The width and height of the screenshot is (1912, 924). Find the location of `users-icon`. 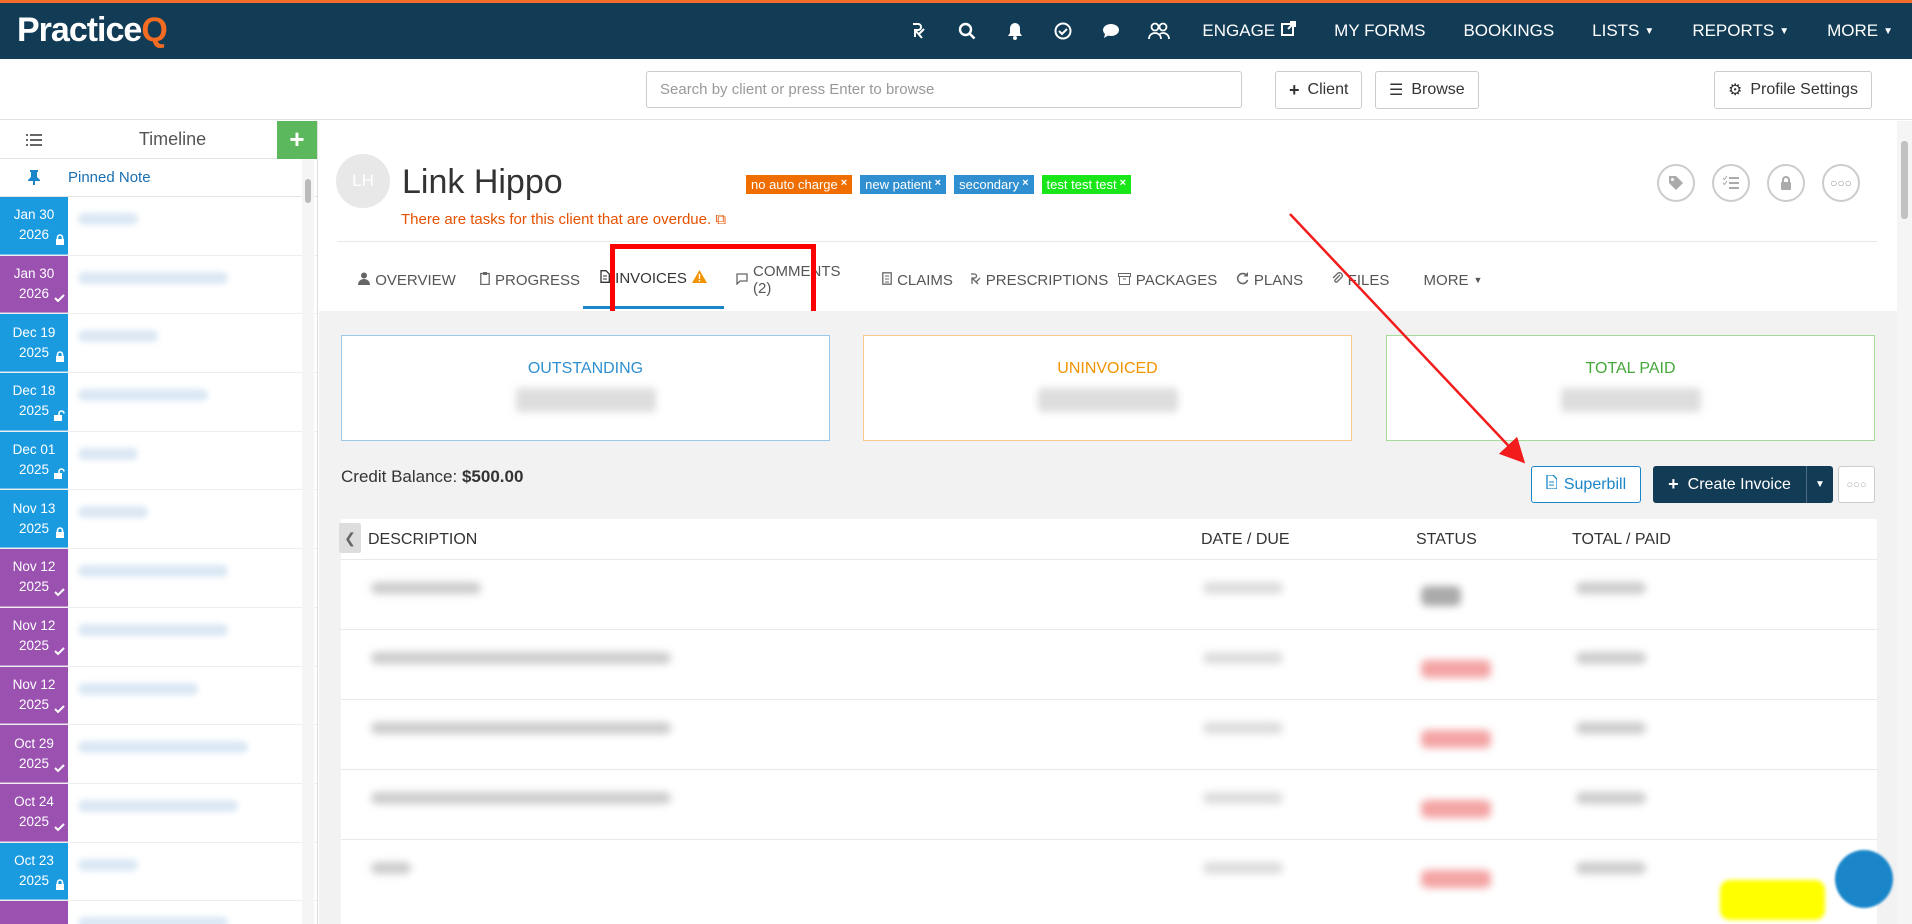

users-icon is located at coordinates (1159, 31).